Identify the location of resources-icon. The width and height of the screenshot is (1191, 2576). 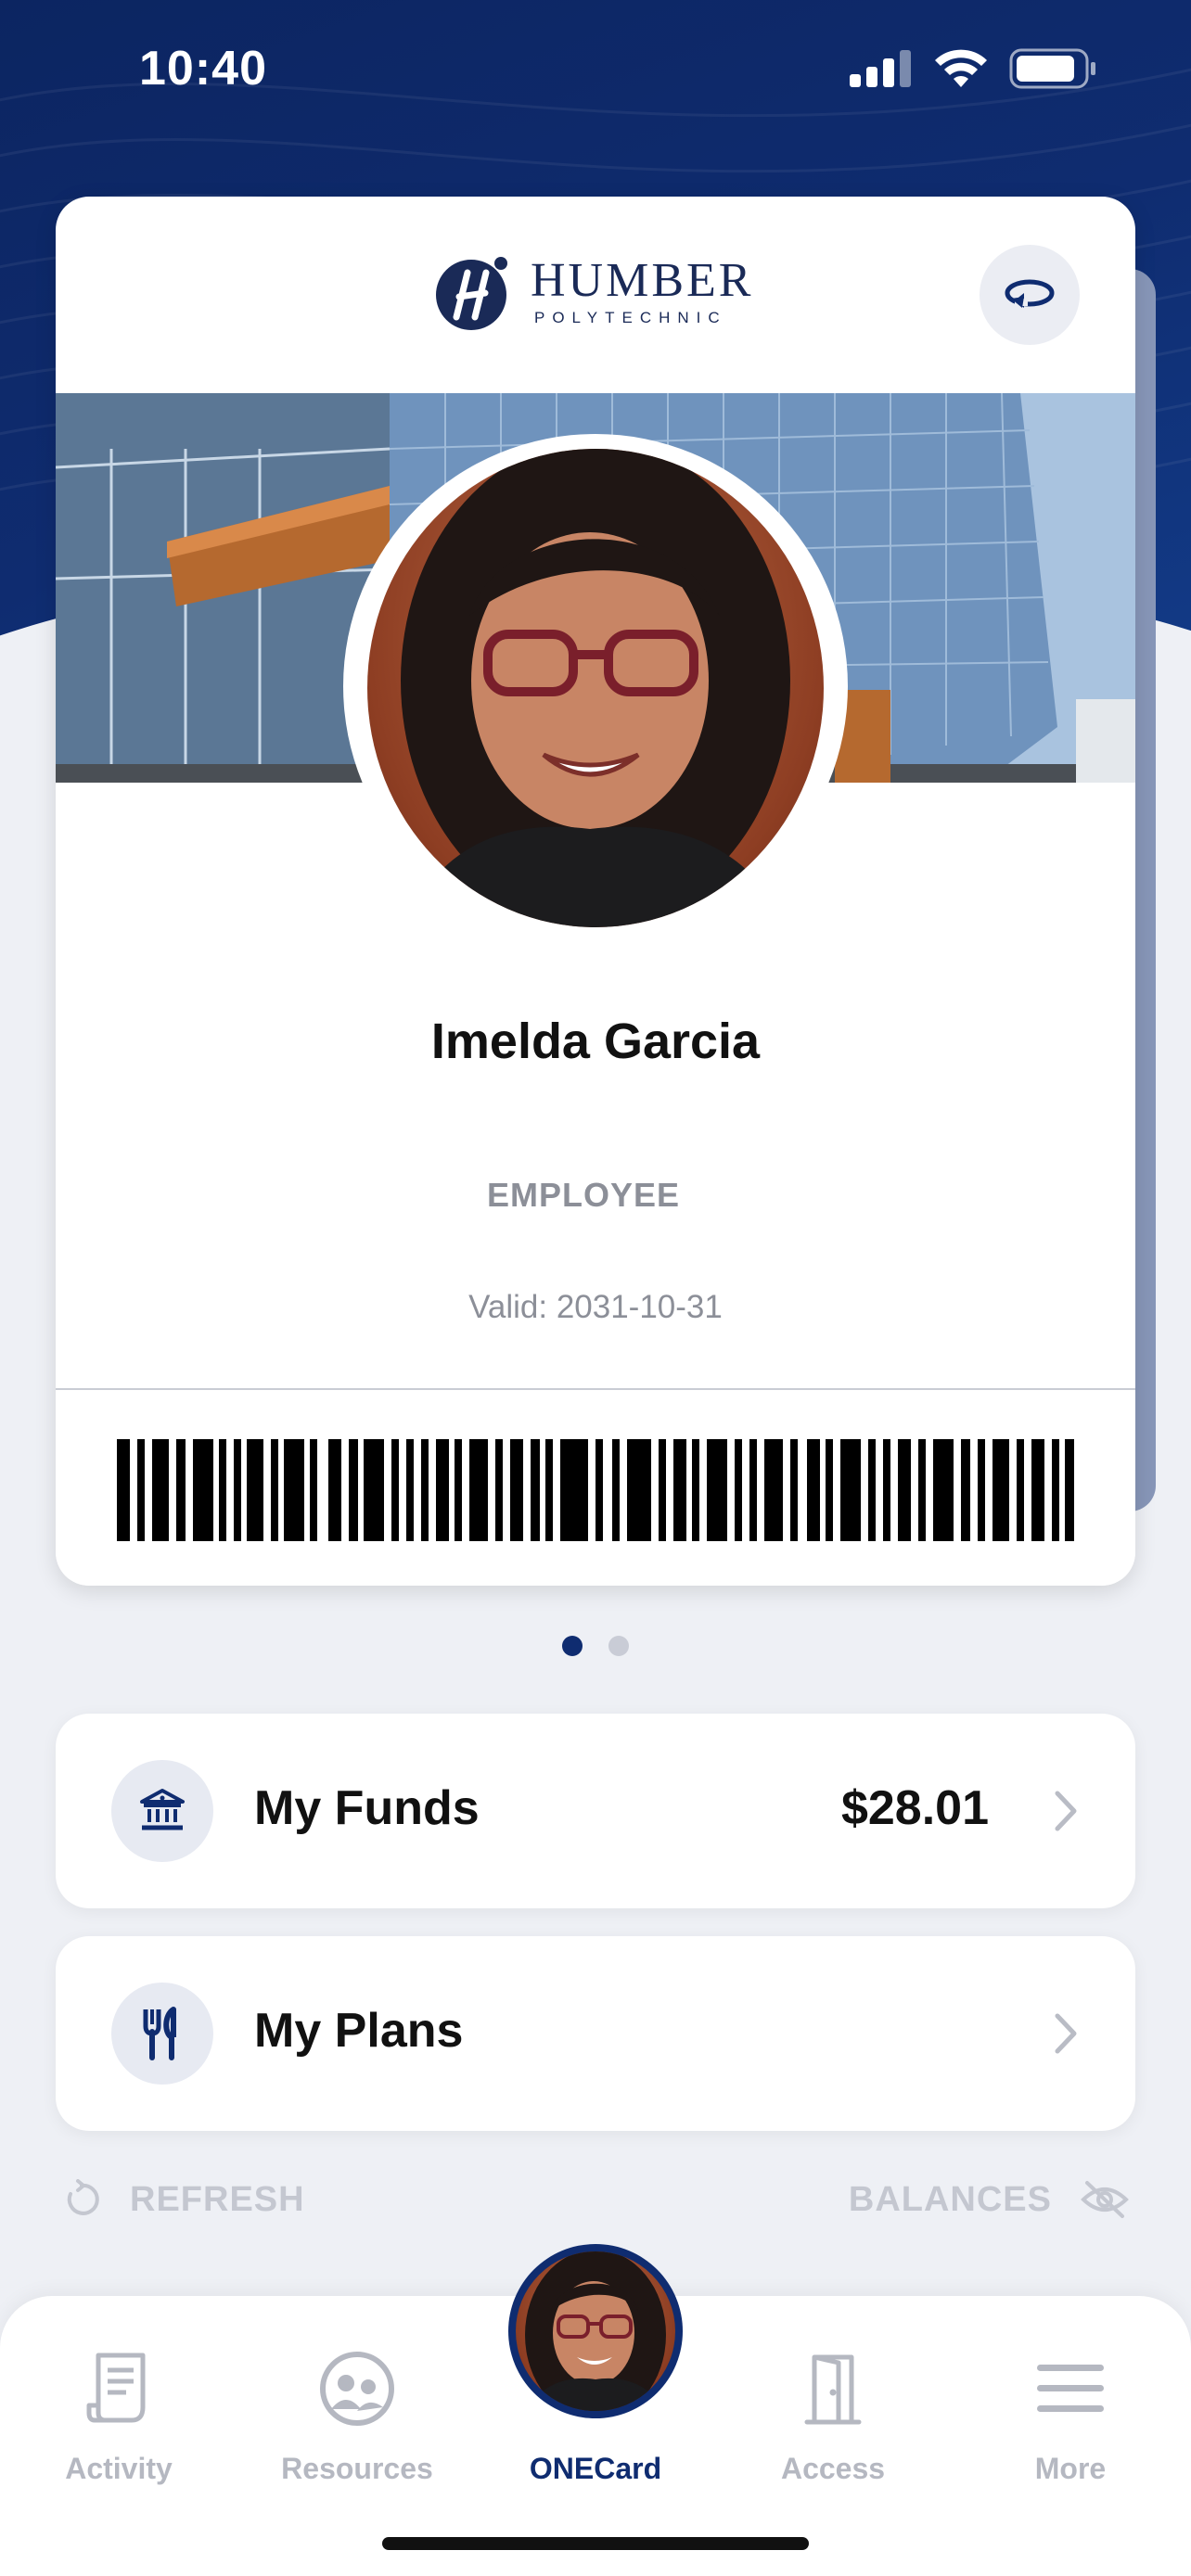
(357, 2388).